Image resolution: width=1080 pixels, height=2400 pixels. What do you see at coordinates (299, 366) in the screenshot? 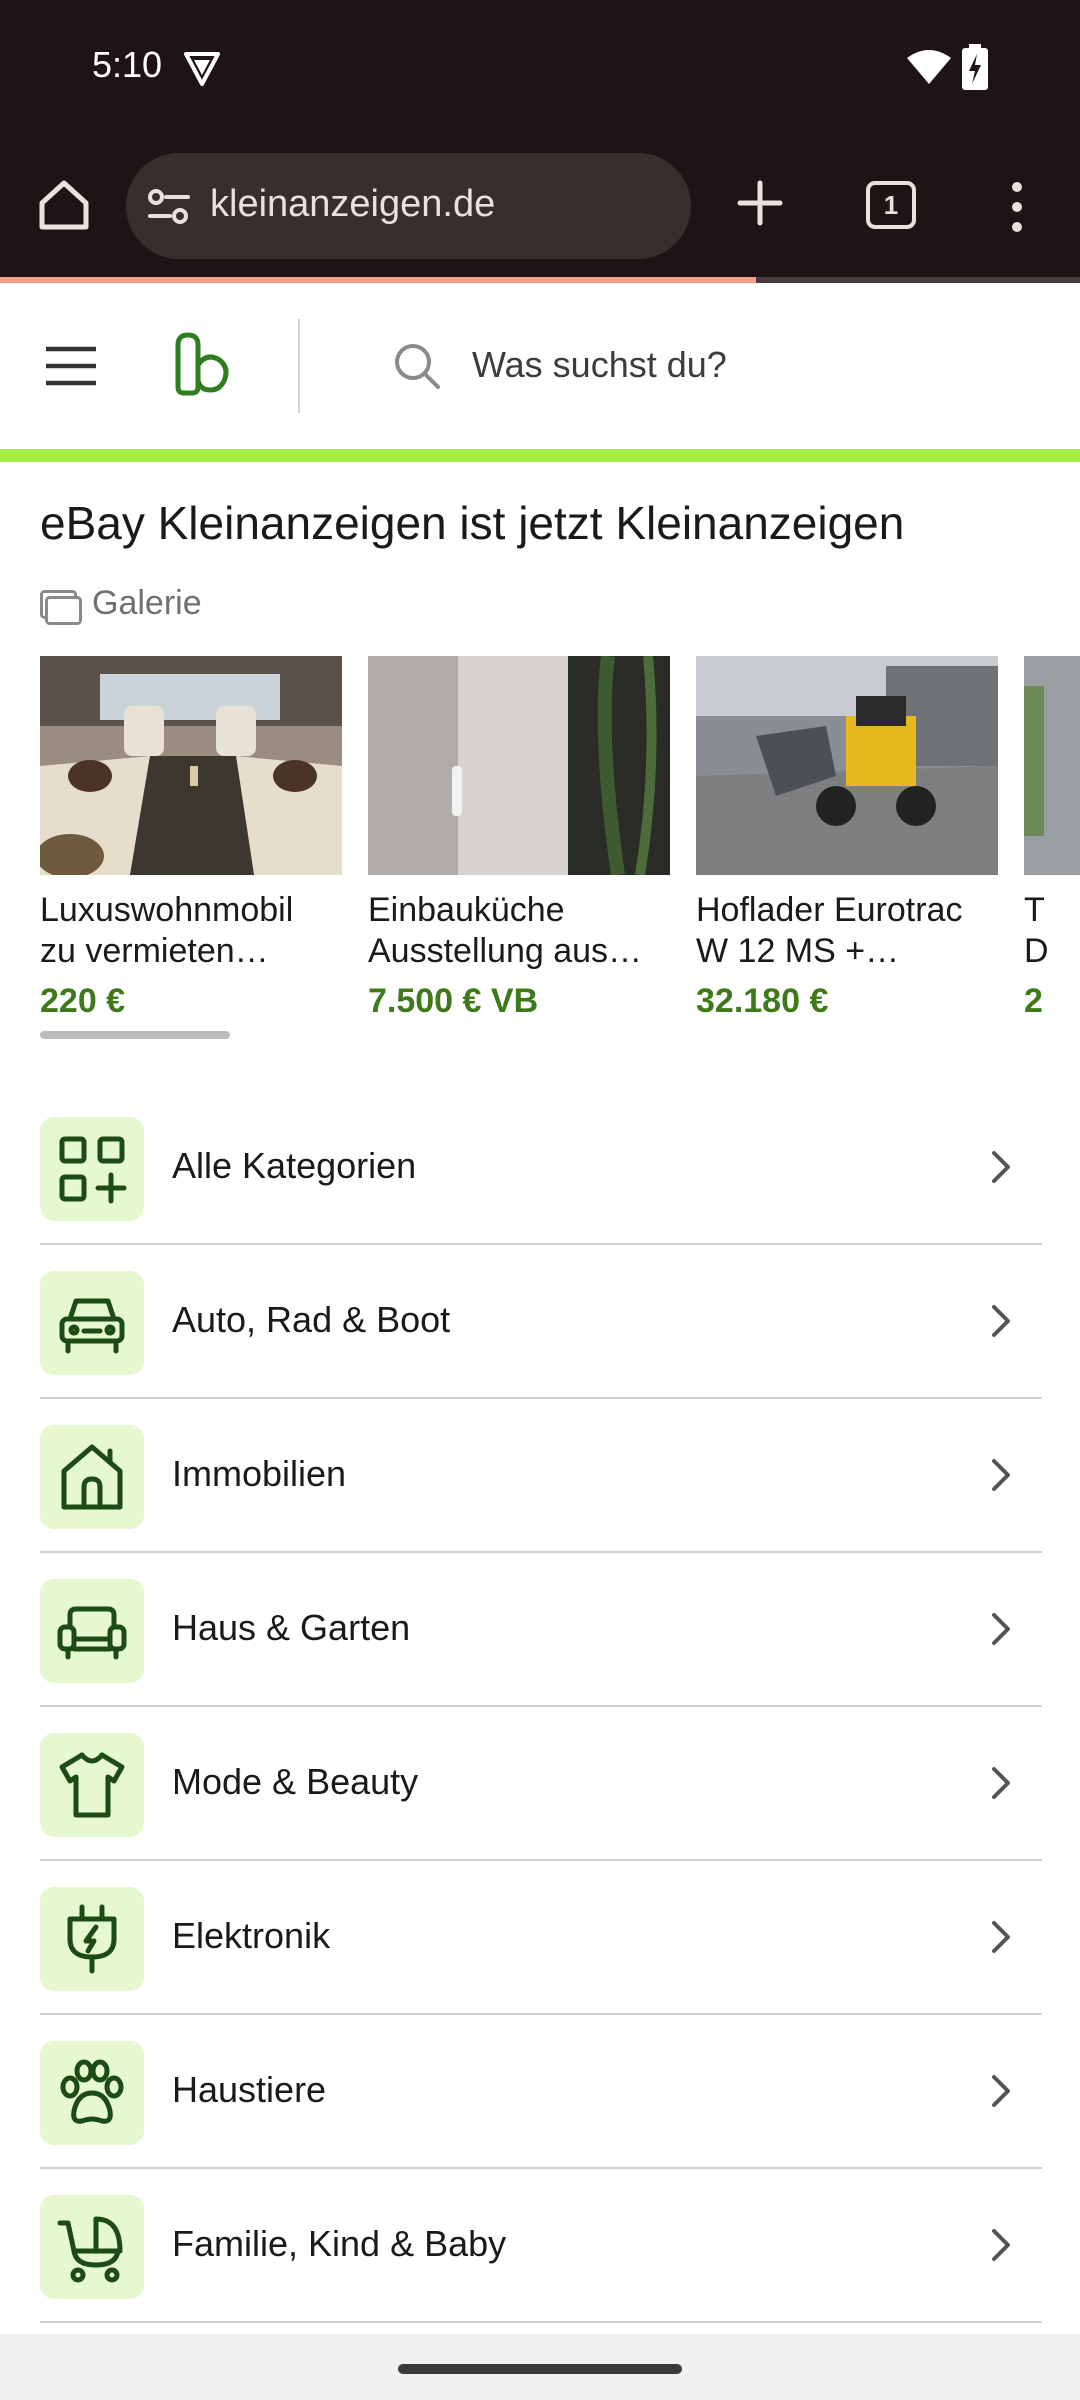
I see `header-divider` at bounding box center [299, 366].